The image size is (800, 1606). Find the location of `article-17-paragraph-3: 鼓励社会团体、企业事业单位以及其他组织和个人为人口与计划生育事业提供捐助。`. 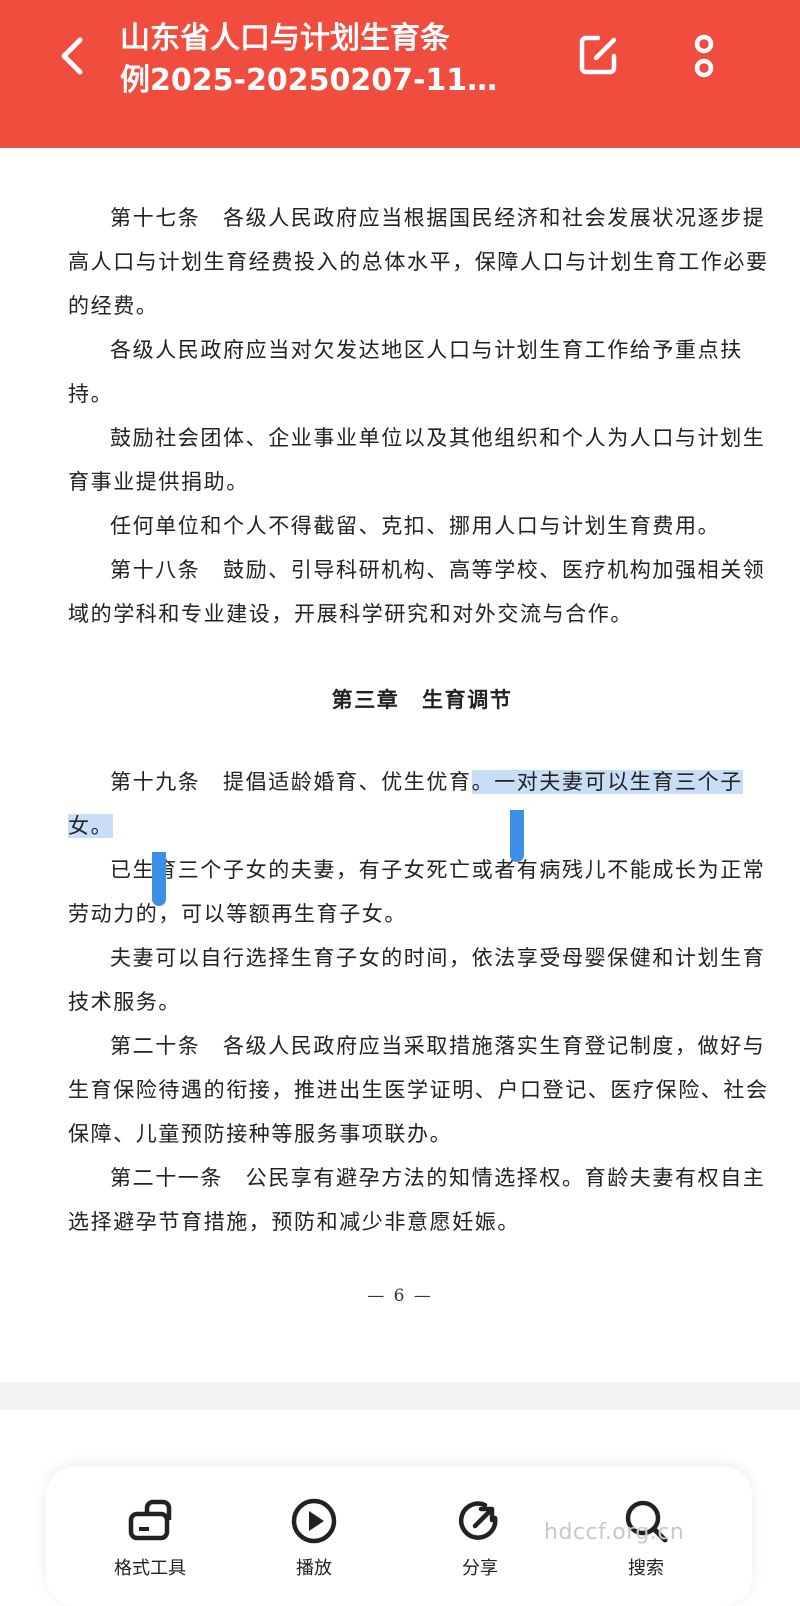

article-17-paragraph-3: 鼓励社会团体、企业事业单位以及其他组织和个人为人口与计划生育事业提供捐助。 is located at coordinates (417, 460).